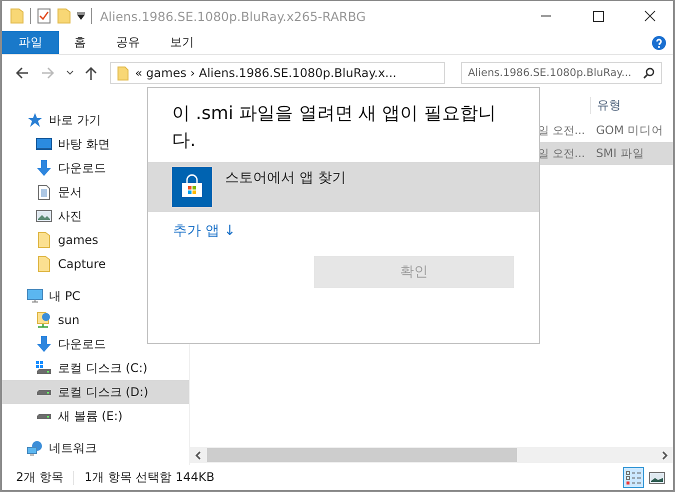  Describe the element at coordinates (334, 127) in the screenshot. I see `dialog-title: 이 .smi 파일을 열려면 새 앱이 필요합니다.` at that location.